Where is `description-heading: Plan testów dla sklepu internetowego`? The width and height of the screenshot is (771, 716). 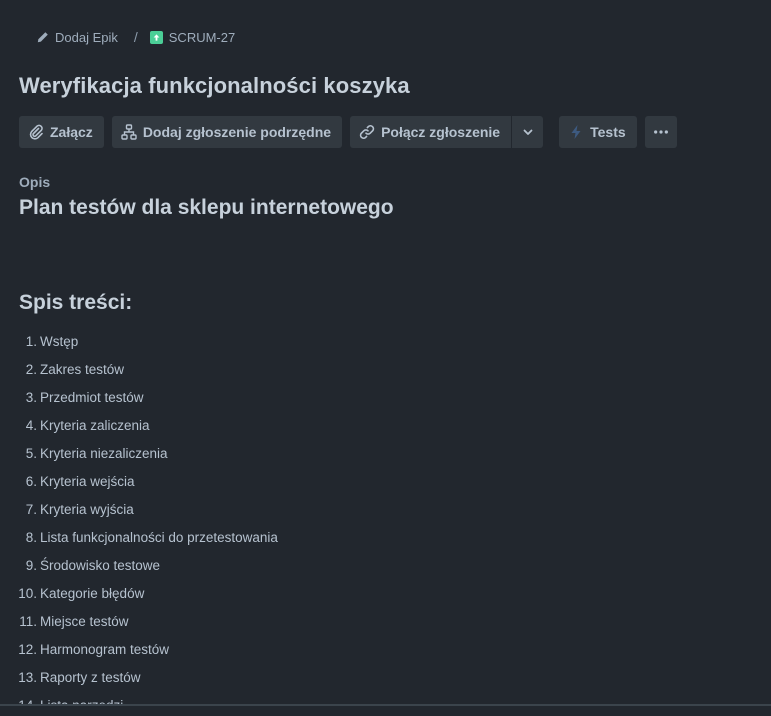 description-heading: Plan testów dla sklepu internetowego is located at coordinates (206, 207).